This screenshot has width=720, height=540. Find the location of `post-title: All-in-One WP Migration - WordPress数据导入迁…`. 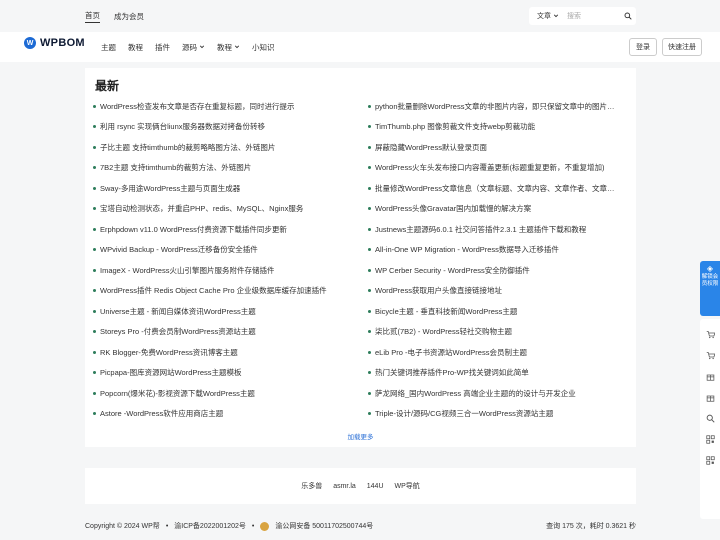

post-title: All-in-One WP Migration - WordPress数据导入迁… is located at coordinates (467, 249).